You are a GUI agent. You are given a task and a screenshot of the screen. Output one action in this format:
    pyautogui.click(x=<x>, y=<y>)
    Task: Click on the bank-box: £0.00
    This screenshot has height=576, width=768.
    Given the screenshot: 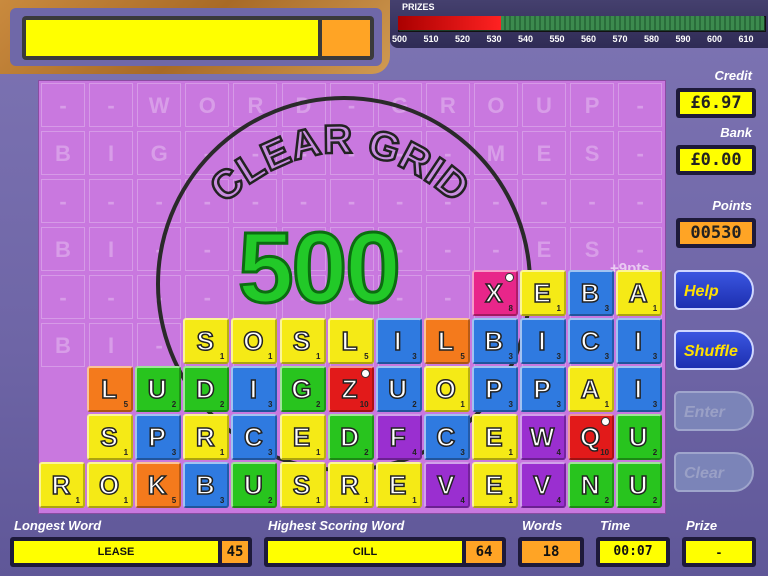 What is the action you would take?
    pyautogui.click(x=716, y=160)
    